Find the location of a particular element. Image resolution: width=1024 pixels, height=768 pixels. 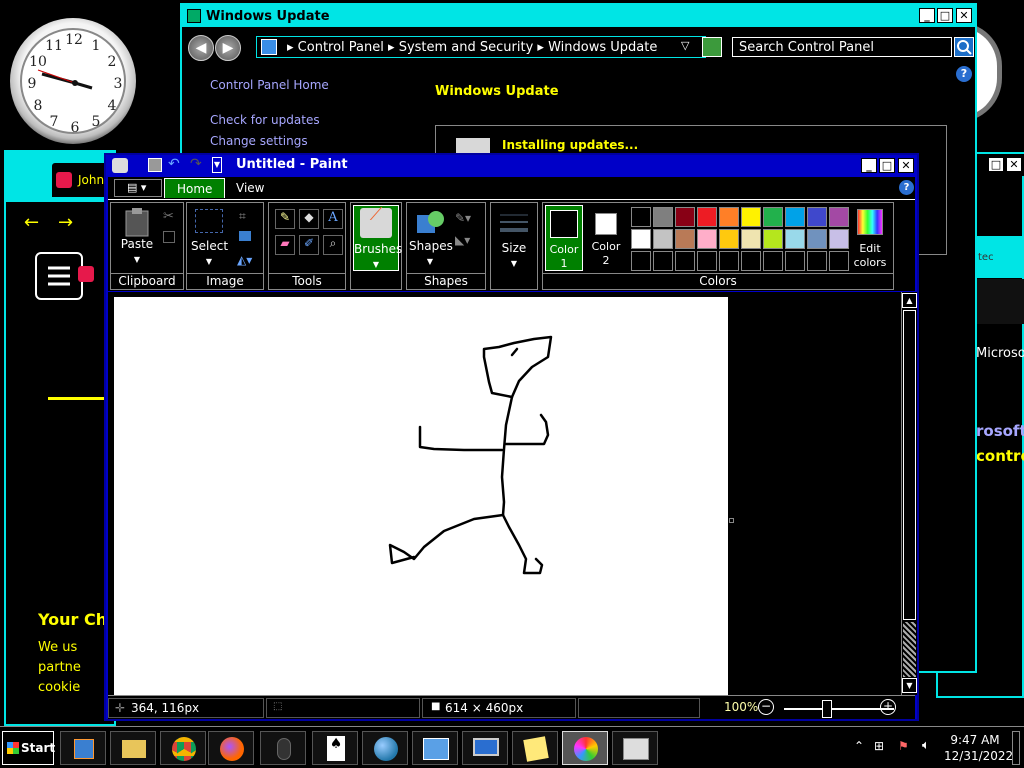

redo-icon: ↷ is located at coordinates (196, 164).